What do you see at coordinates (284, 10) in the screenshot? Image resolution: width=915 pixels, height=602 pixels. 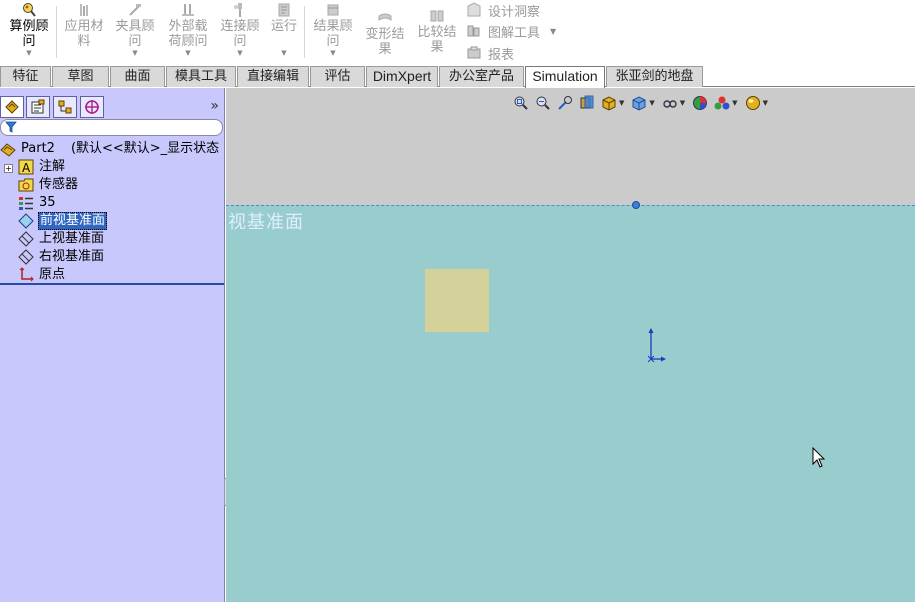 I see `run-icon` at bounding box center [284, 10].